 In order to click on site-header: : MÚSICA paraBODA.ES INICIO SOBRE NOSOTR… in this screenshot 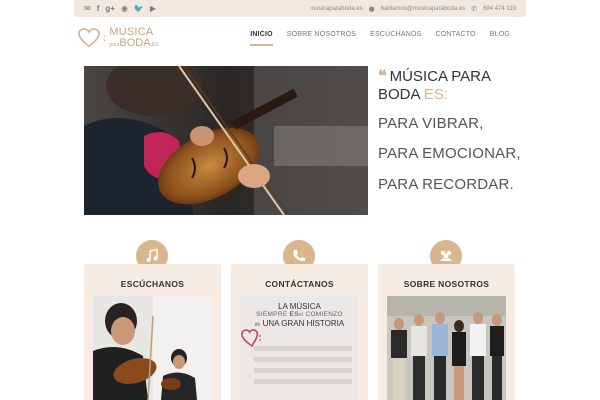, I will do `click(300, 39)`.